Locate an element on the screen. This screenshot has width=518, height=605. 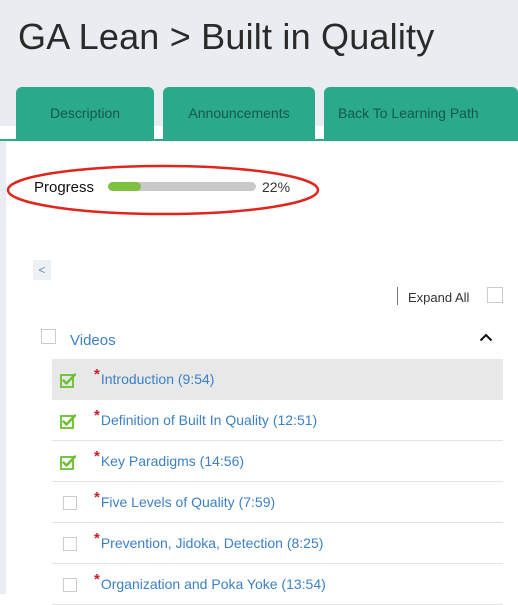
lesson-row: *Introduction (9:54) is located at coordinates (277, 379).